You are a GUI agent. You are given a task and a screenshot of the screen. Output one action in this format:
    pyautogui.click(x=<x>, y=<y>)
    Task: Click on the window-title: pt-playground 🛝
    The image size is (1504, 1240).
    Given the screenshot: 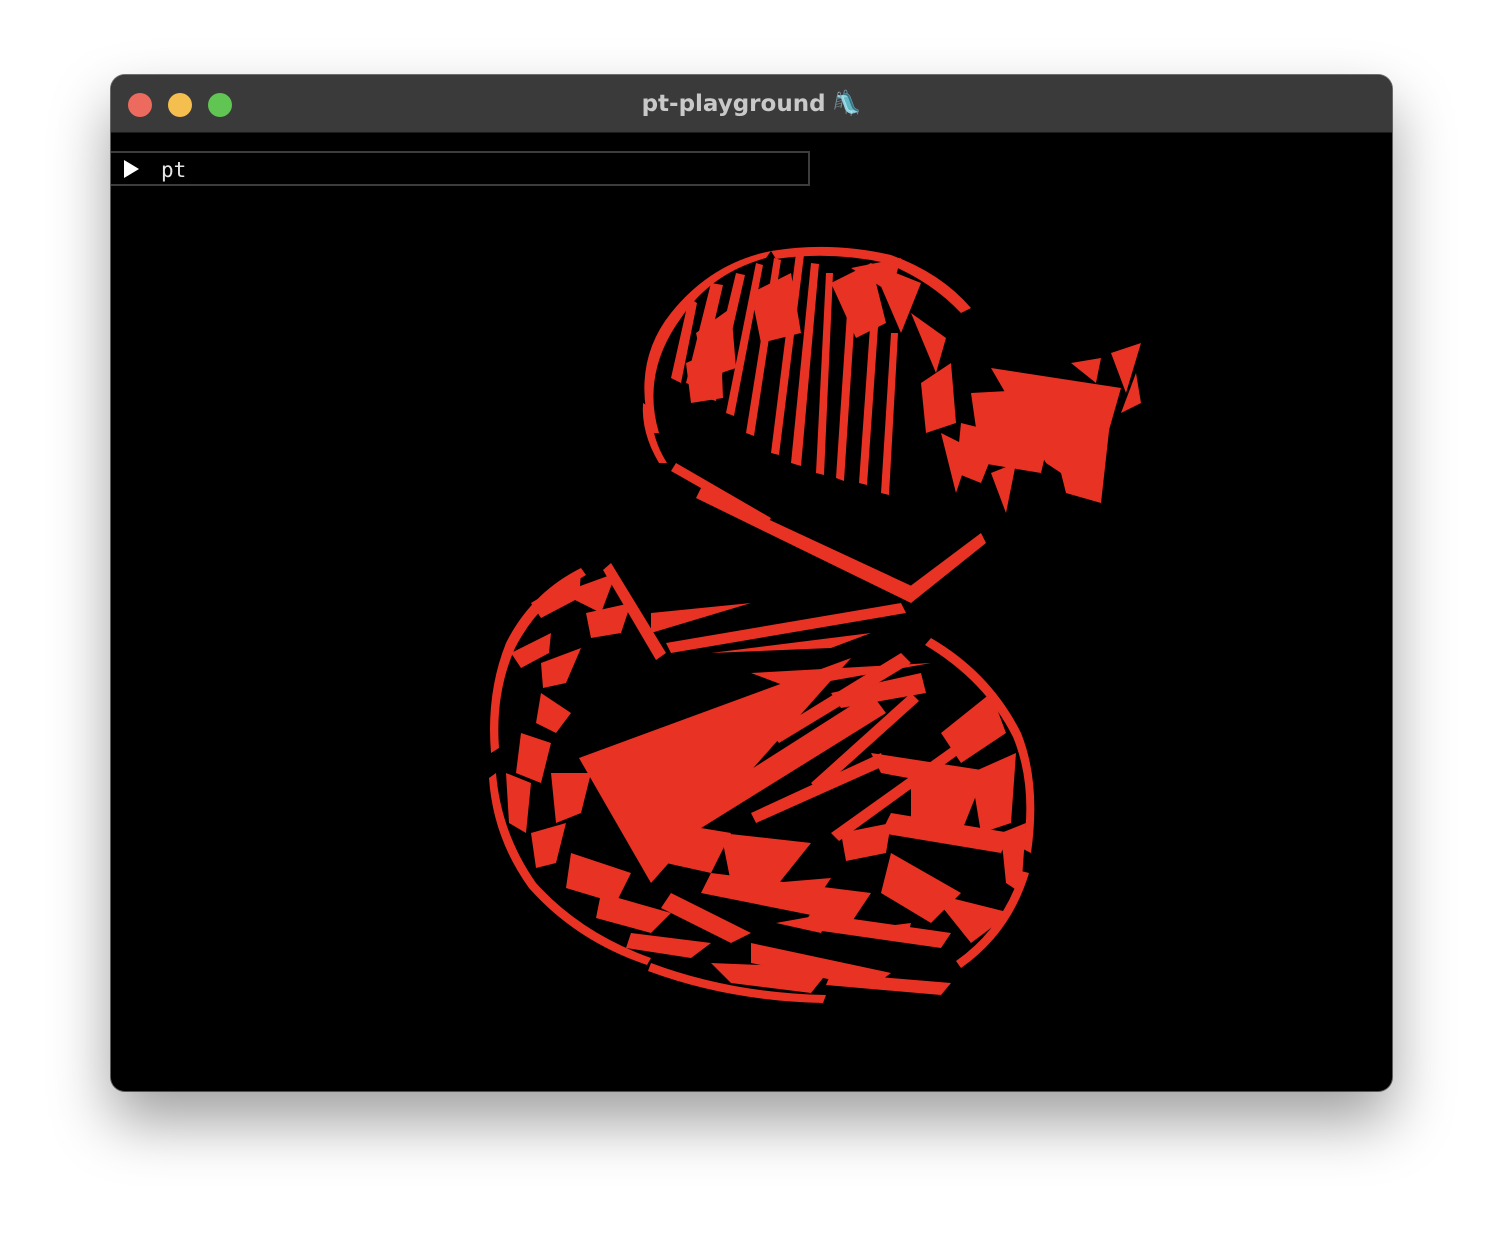 What is the action you would take?
    pyautogui.click(x=751, y=103)
    